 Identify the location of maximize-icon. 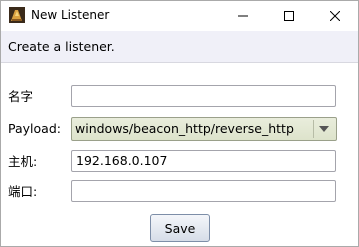
(289, 15).